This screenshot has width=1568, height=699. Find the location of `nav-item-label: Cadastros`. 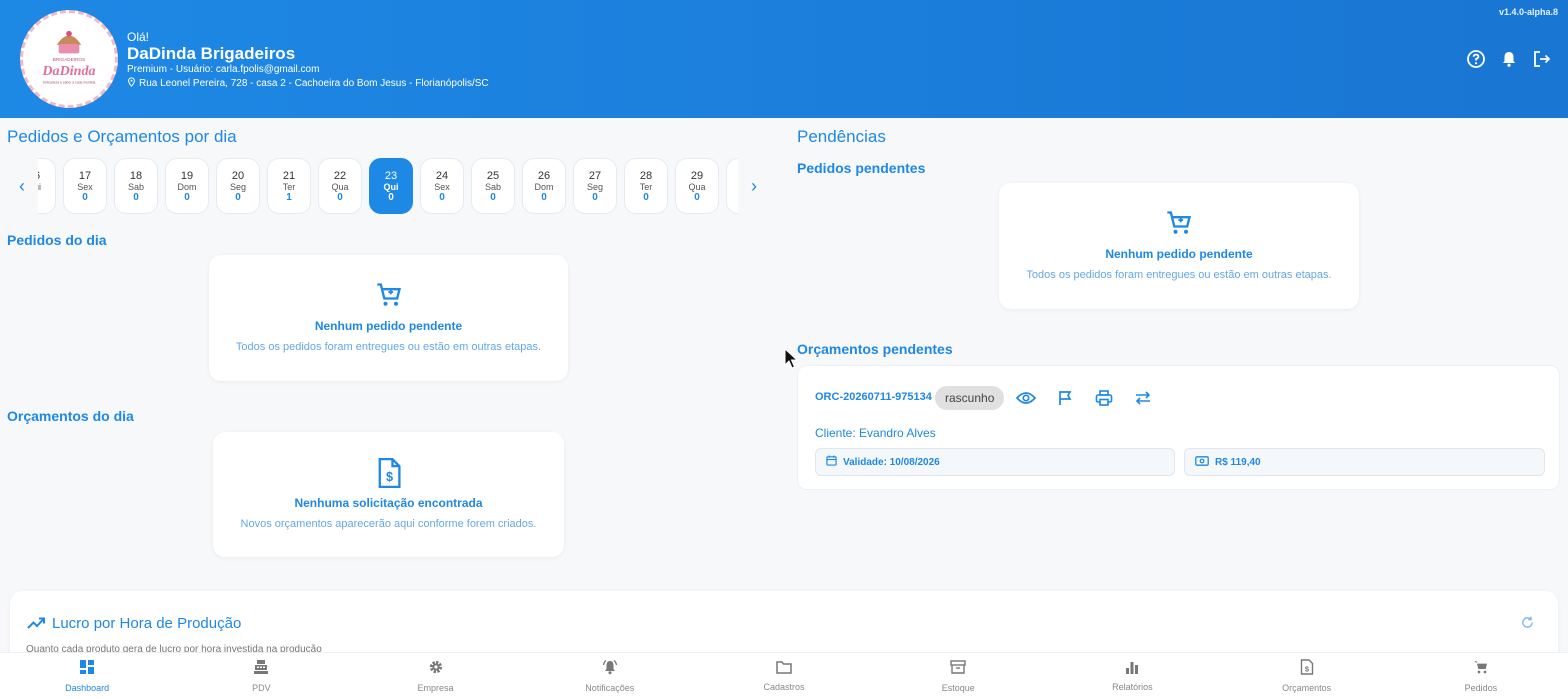

nav-item-label: Cadastros is located at coordinates (784, 687).